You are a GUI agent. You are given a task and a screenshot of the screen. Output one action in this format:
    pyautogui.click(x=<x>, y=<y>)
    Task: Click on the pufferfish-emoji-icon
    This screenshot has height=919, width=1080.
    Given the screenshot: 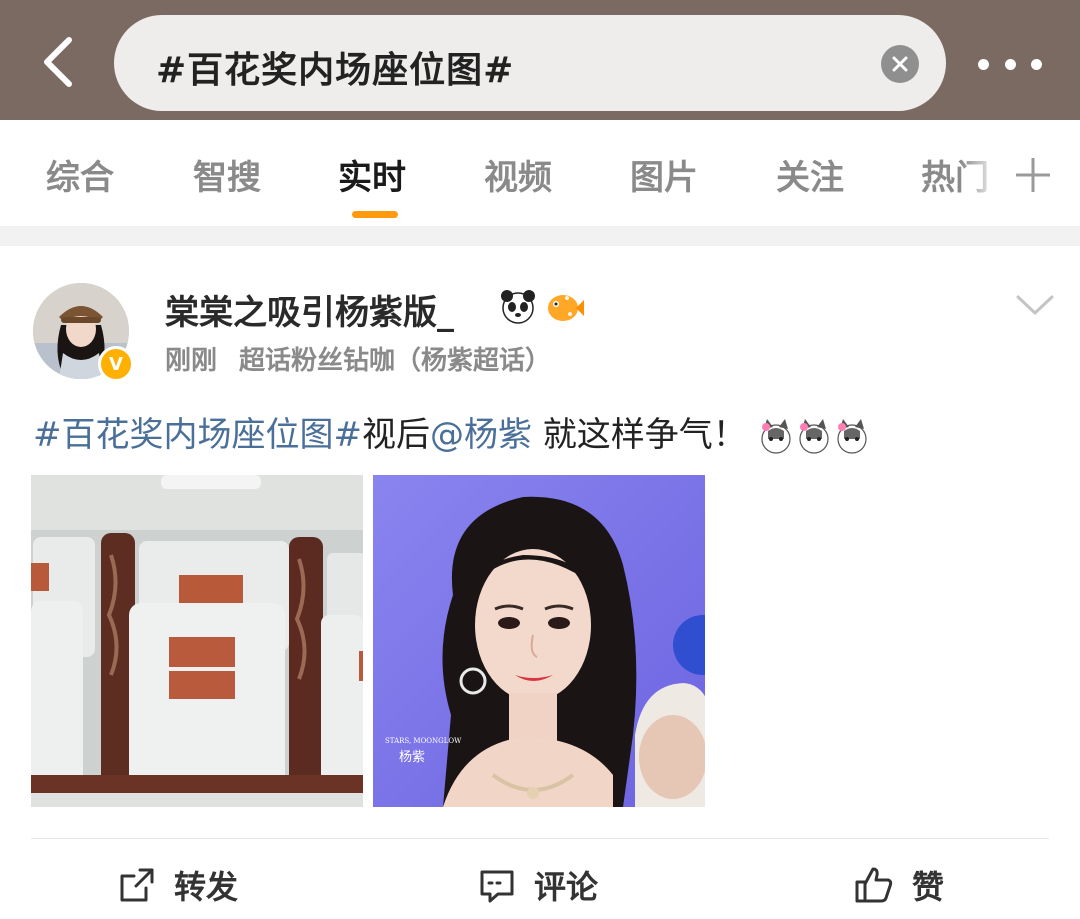 What is the action you would take?
    pyautogui.click(x=566, y=308)
    